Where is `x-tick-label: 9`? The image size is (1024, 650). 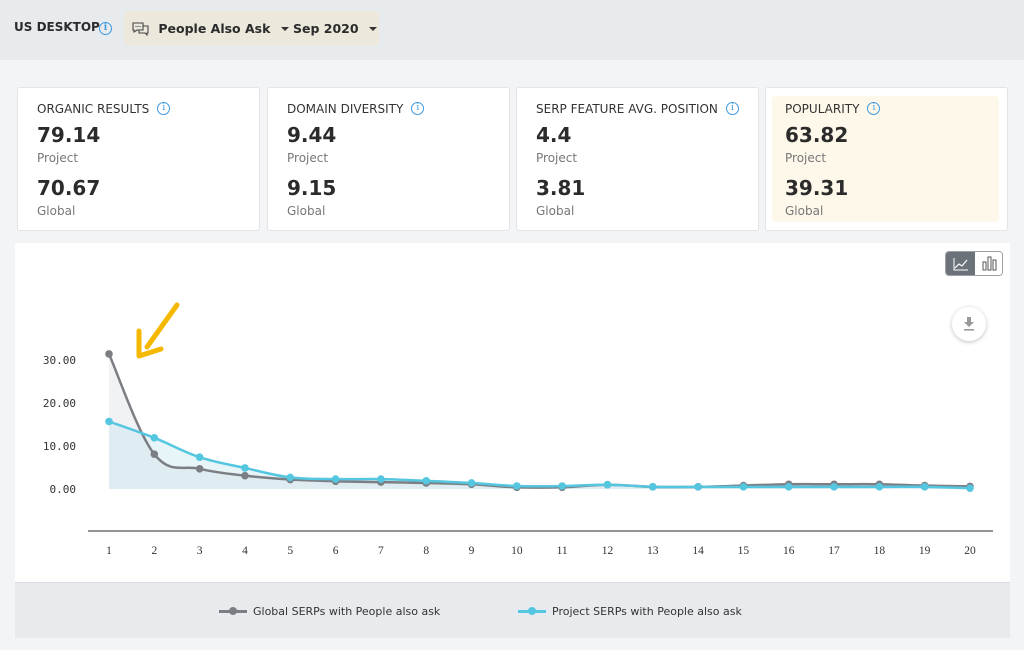 x-tick-label: 9 is located at coordinates (472, 551).